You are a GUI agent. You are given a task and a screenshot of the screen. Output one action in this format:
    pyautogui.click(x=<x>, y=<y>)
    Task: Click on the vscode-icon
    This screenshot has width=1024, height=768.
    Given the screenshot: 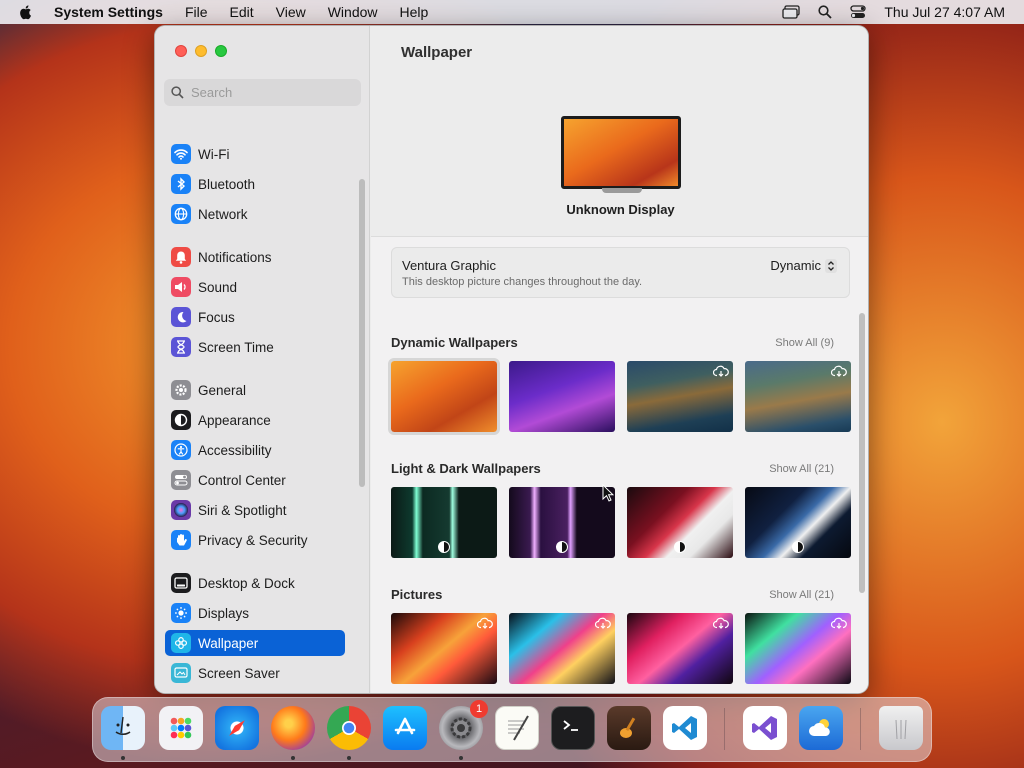 What is the action you would take?
    pyautogui.click(x=685, y=728)
    